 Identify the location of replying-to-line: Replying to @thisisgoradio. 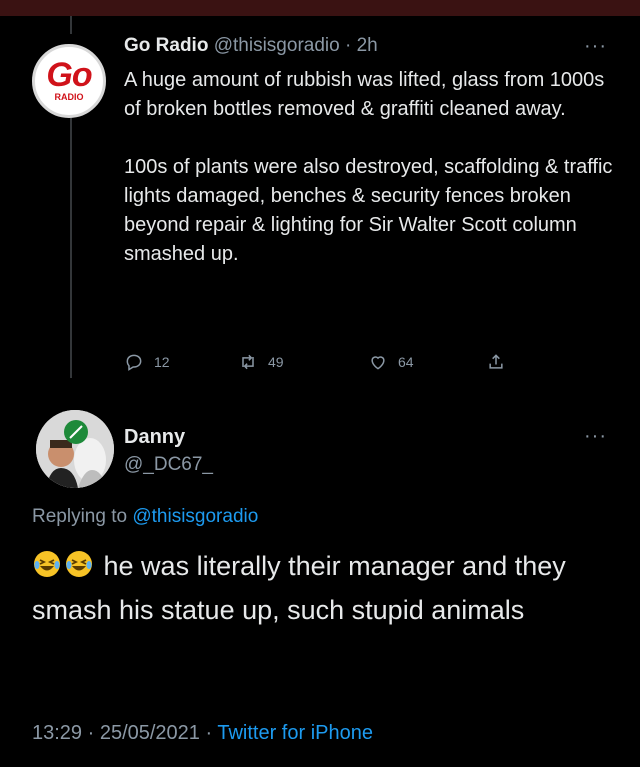
(145, 517).